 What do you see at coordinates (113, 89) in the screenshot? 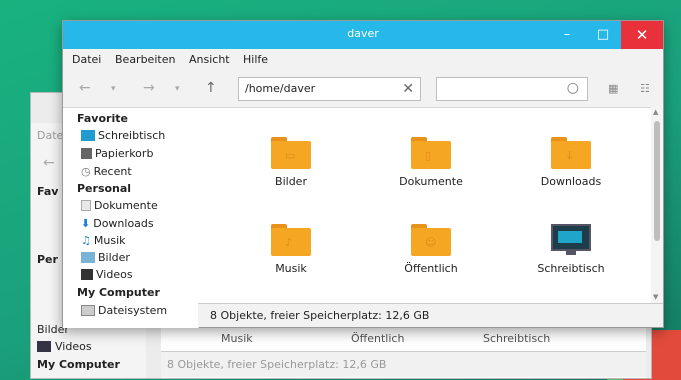
I see `back-history-chevron-icon: ▾` at bounding box center [113, 89].